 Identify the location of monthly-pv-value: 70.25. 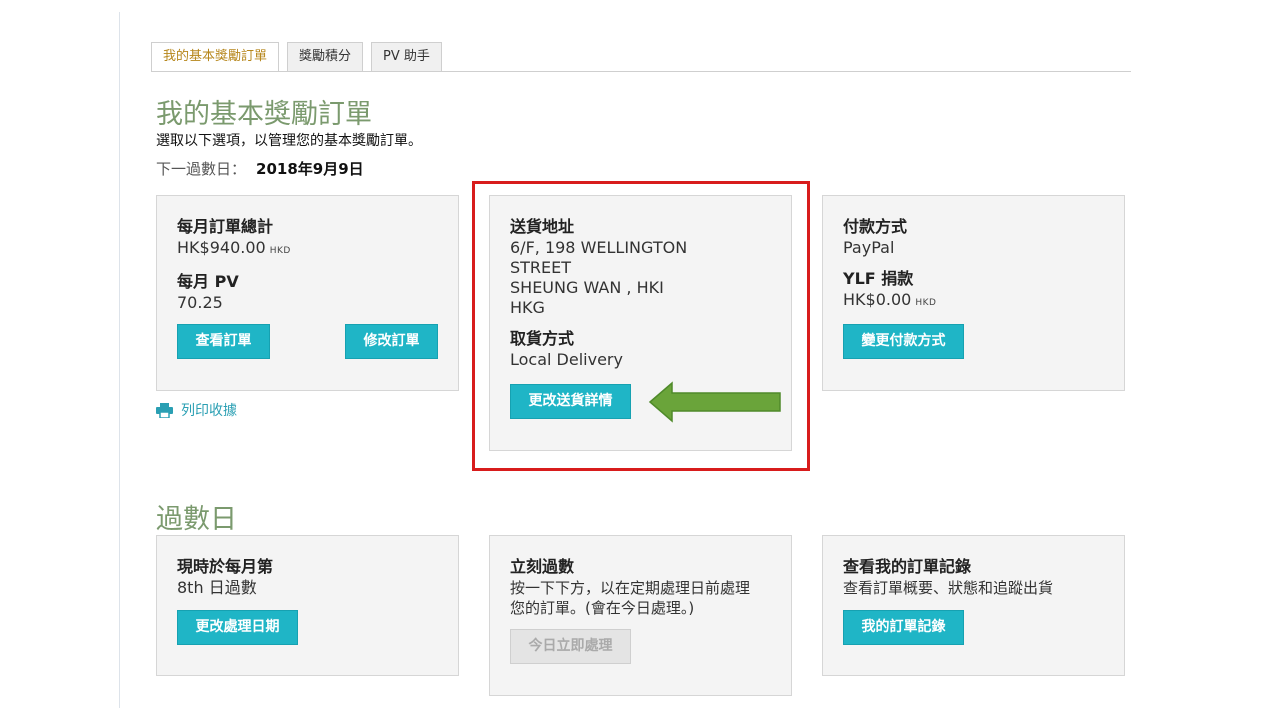
(200, 302).